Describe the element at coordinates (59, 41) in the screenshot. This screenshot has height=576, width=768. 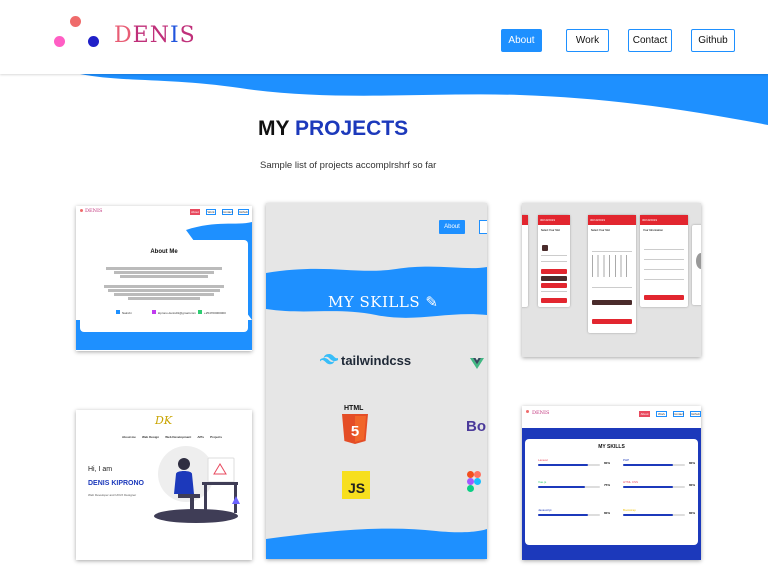
I see `logo-dot-pink` at that location.